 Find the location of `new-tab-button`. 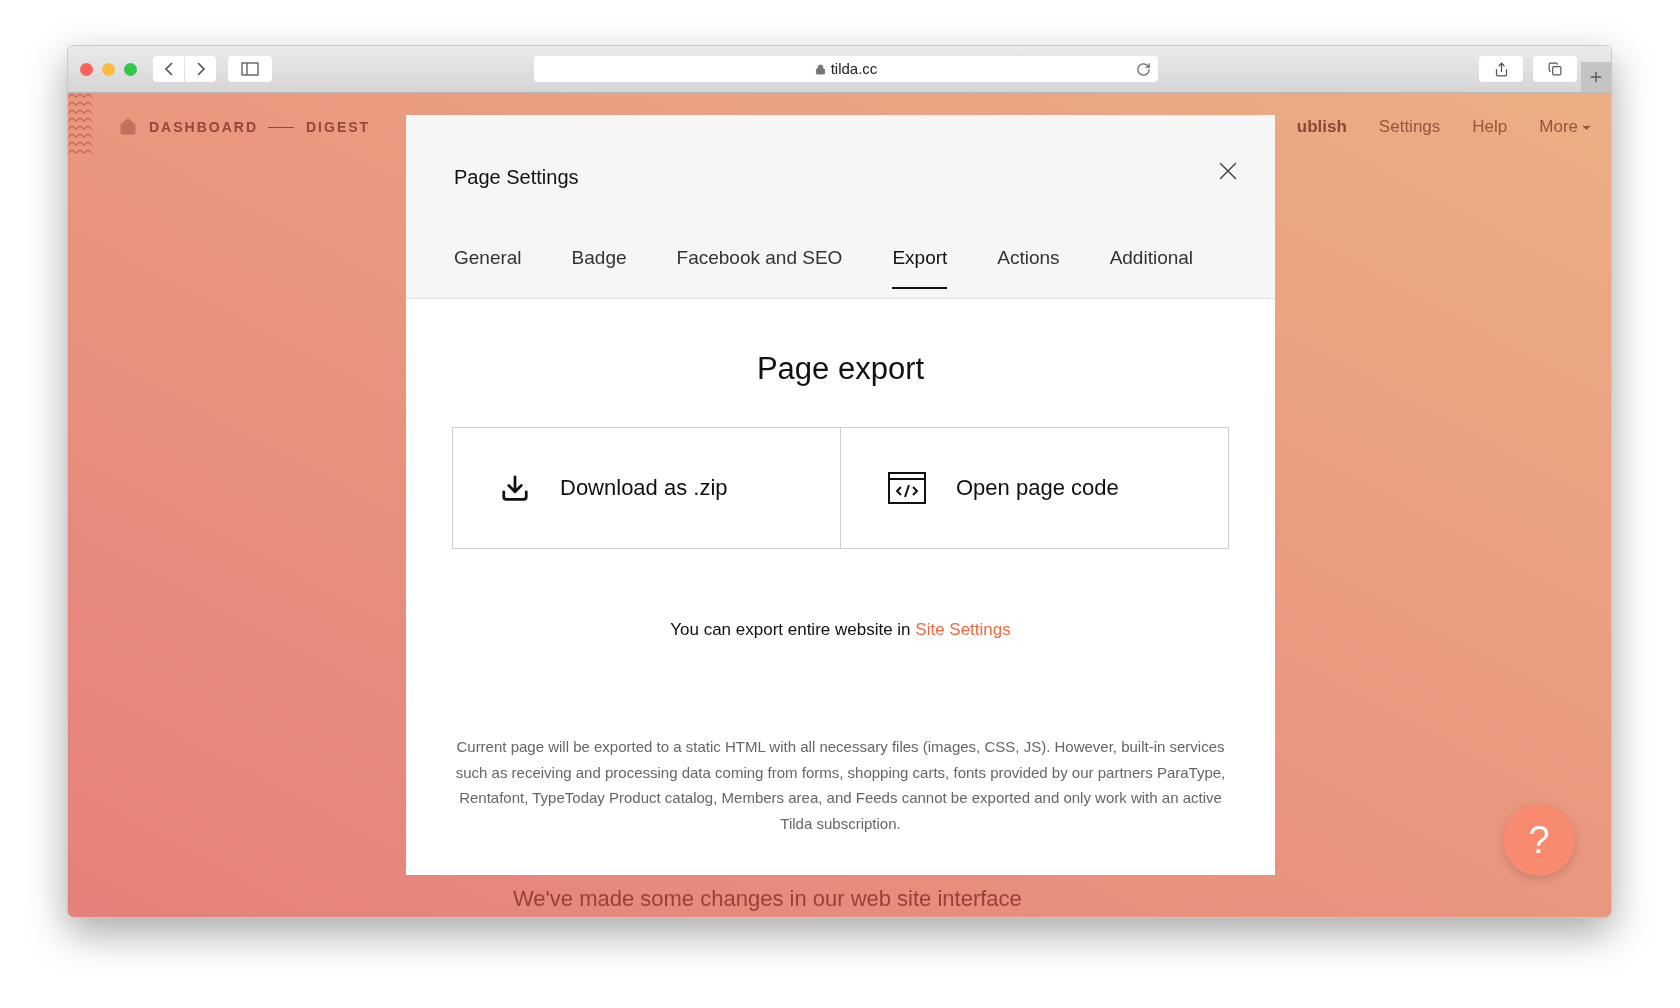

new-tab-button is located at coordinates (1596, 77).